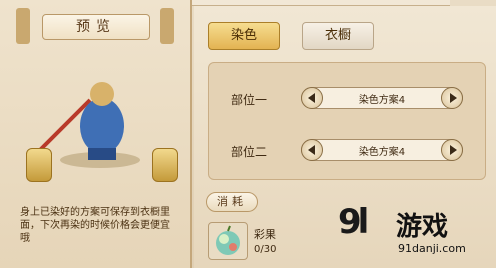 The image size is (496, 268). What do you see at coordinates (23, 26) in the screenshot?
I see `panel-ornament-left` at bounding box center [23, 26].